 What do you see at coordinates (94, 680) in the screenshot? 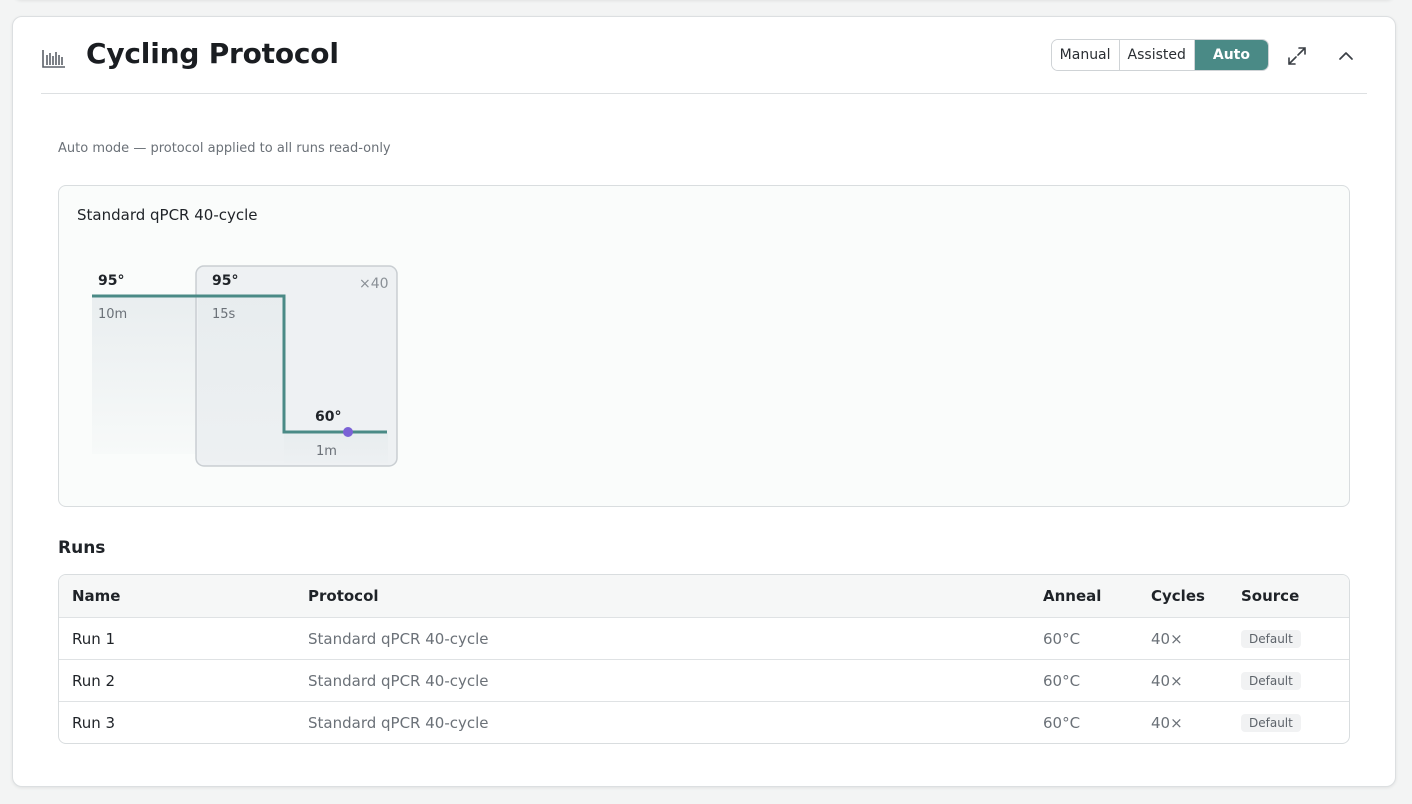
I see `run-name: Run 2` at bounding box center [94, 680].